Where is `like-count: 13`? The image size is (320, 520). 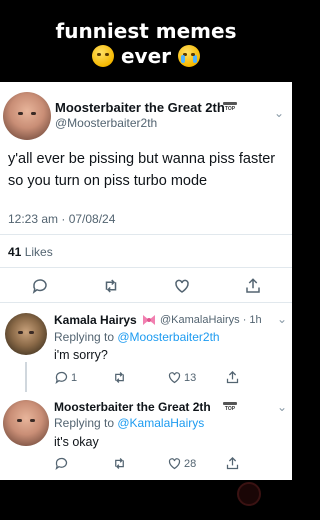
like-count: 13 is located at coordinates (190, 378).